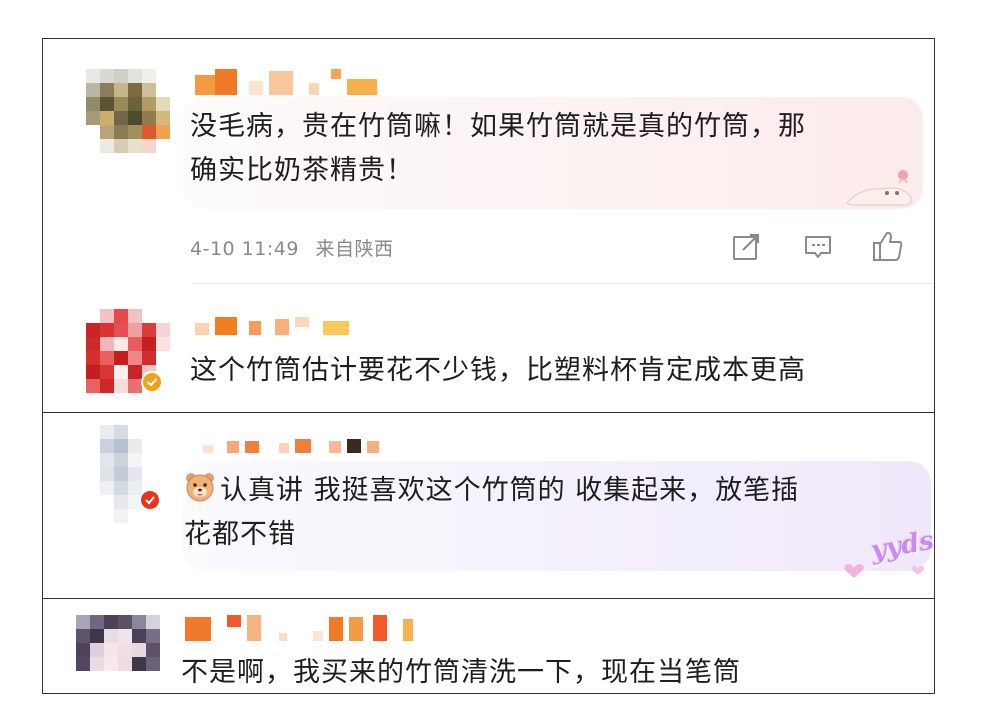 This screenshot has width=989, height=703. I want to click on comment-meta: 4-10 11:49 来自陕西, so click(291, 247).